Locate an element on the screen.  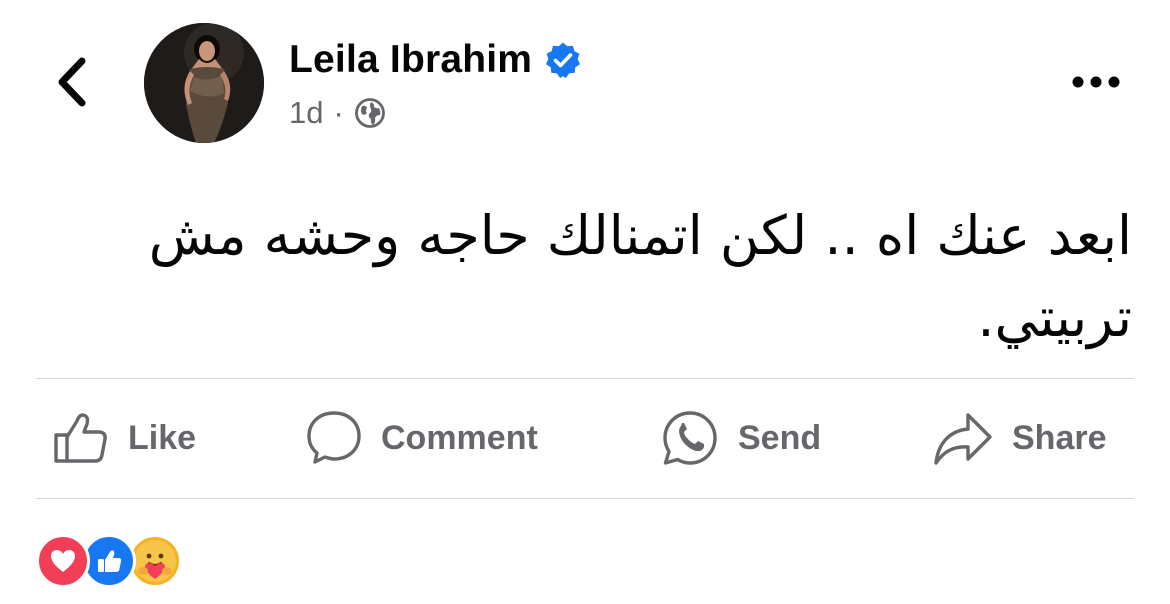
author-name: Leila Ibrahim is located at coordinates (410, 60).